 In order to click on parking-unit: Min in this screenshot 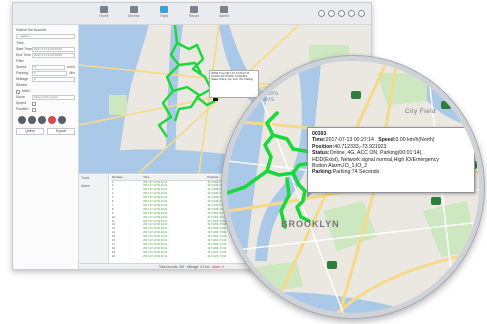, I will do `click(72, 73)`.